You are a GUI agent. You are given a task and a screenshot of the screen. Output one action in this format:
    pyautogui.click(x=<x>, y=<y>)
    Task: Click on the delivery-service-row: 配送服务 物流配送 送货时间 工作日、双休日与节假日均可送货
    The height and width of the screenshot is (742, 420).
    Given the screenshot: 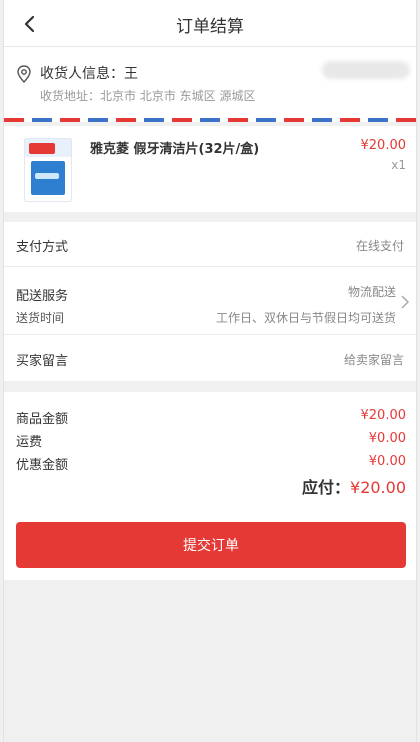 What is the action you would take?
    pyautogui.click(x=210, y=301)
    